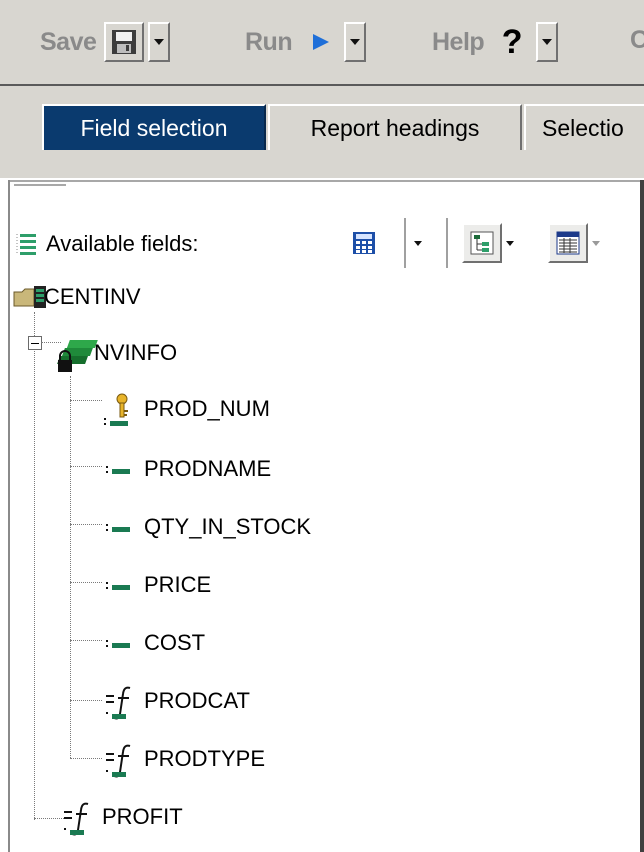 This screenshot has width=644, height=852. Describe the element at coordinates (197, 701) in the screenshot. I see `tree-field-label: PRODCAT` at that location.